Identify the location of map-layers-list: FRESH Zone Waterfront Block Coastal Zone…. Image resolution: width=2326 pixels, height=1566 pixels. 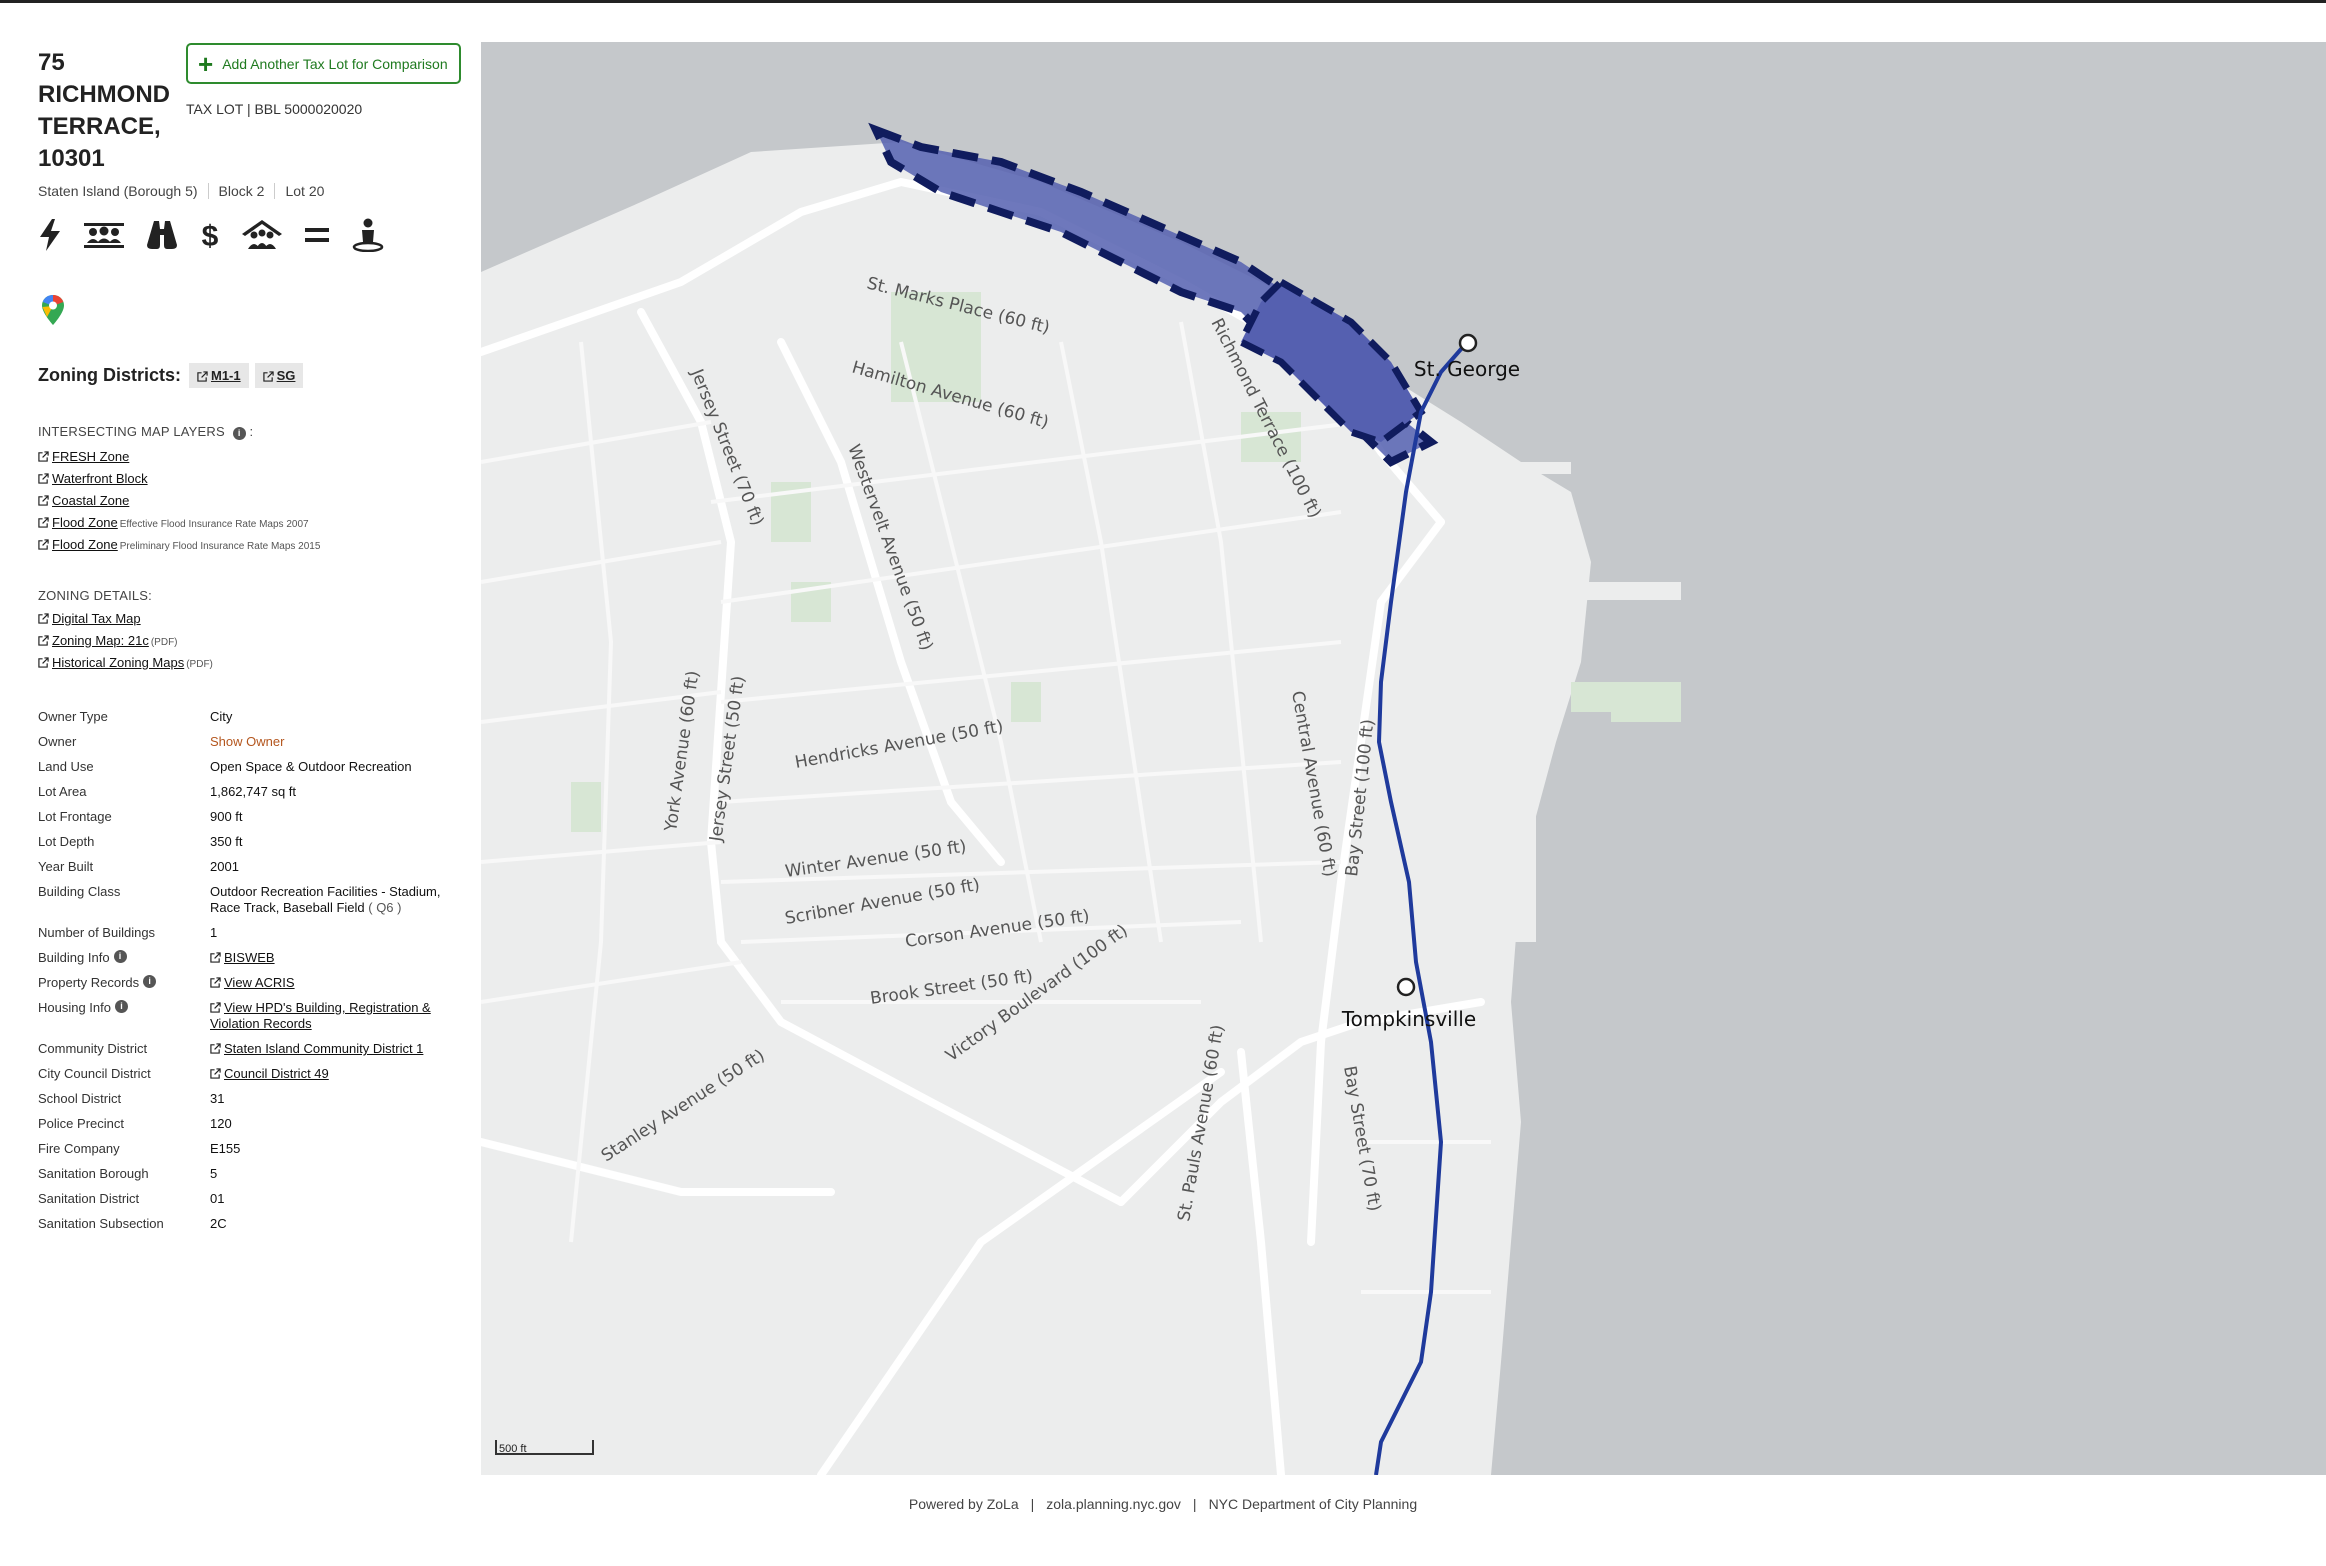
(179, 504).